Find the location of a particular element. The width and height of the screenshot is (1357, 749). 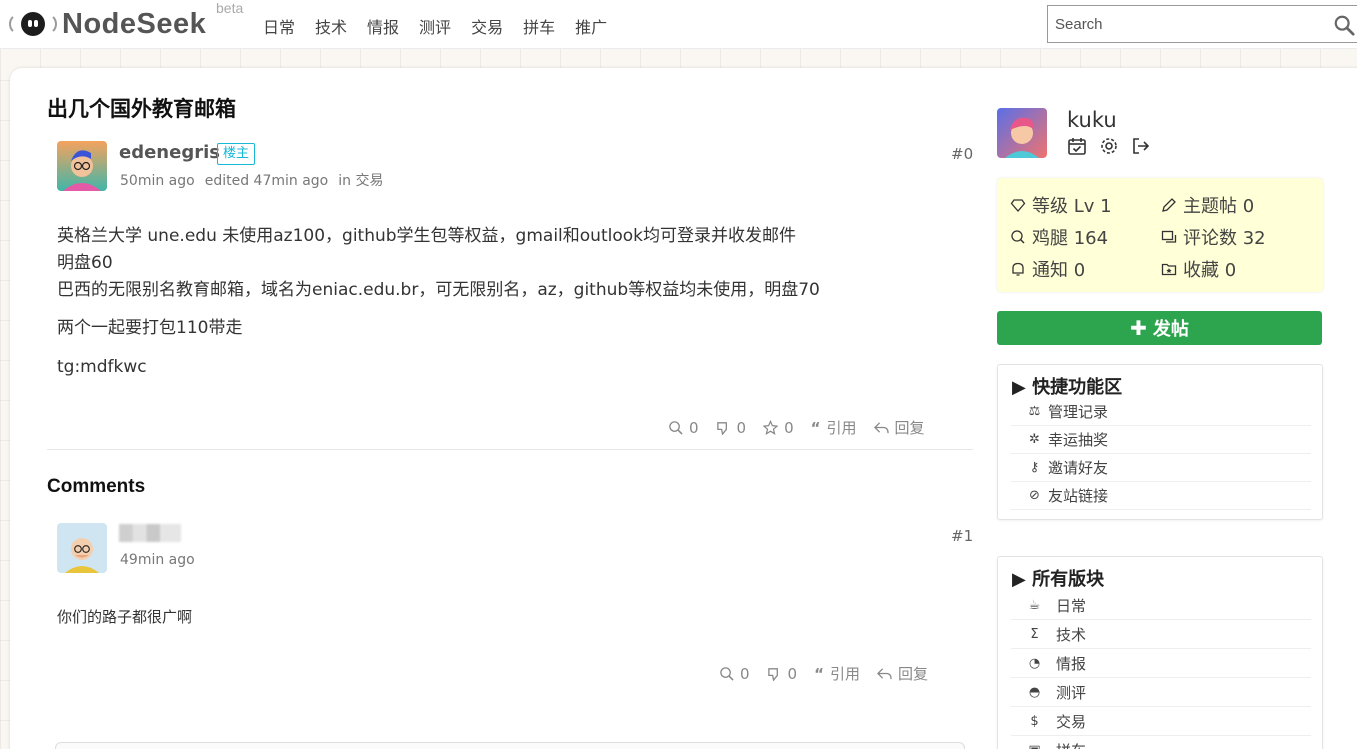

site-logo: NodeSeek is located at coordinates (107, 24).